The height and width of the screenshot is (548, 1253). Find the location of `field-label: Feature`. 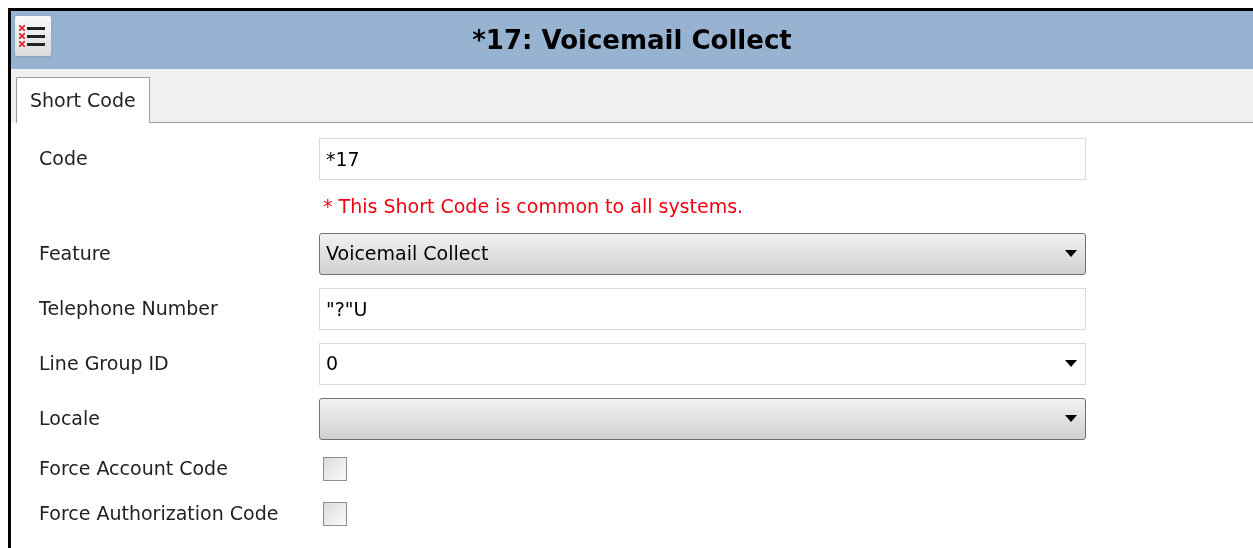

field-label: Feature is located at coordinates (75, 254).